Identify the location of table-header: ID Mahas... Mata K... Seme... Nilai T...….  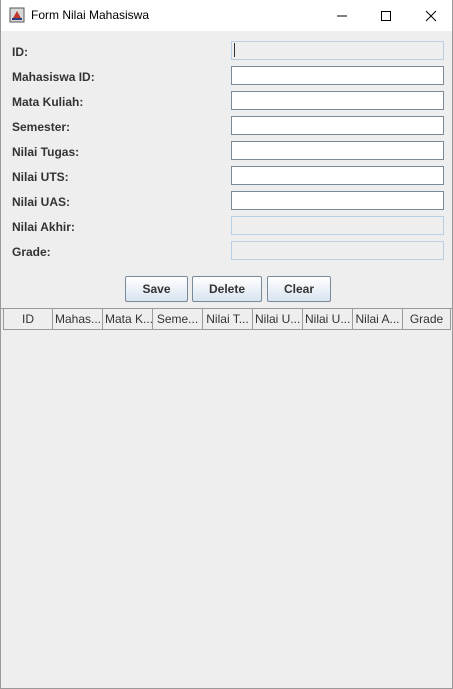
(227, 319).